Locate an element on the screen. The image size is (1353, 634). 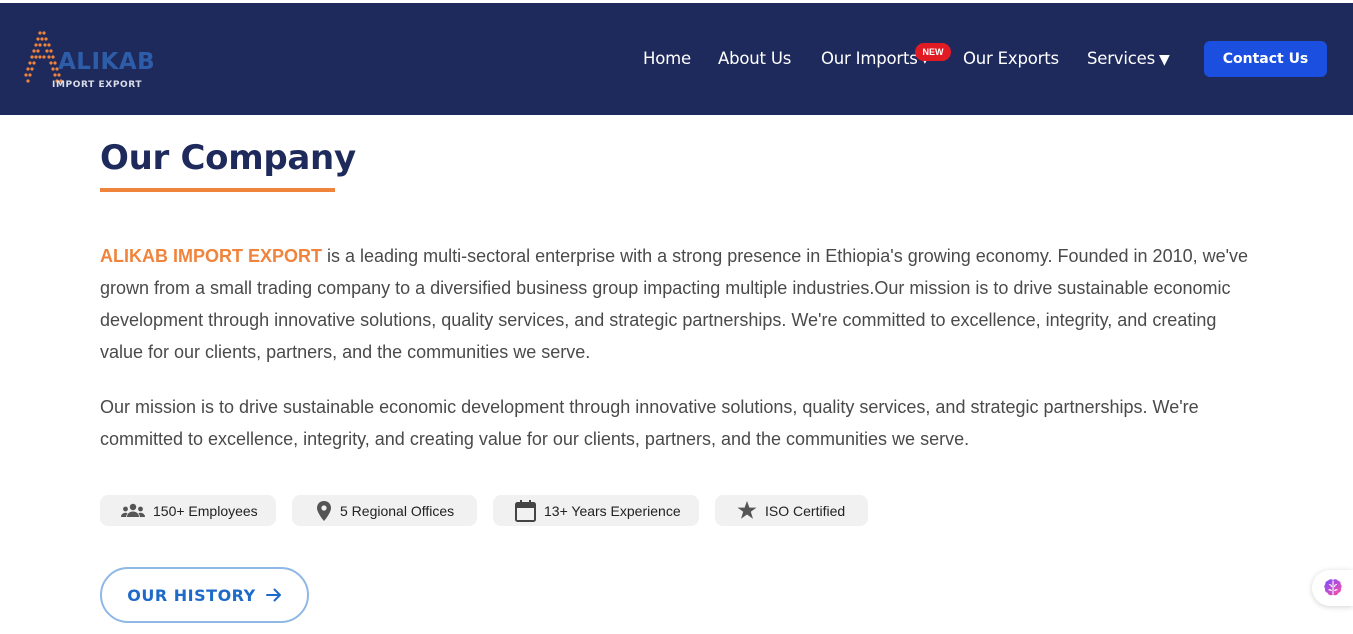
ai-assistant-widget is located at coordinates (1332, 588).